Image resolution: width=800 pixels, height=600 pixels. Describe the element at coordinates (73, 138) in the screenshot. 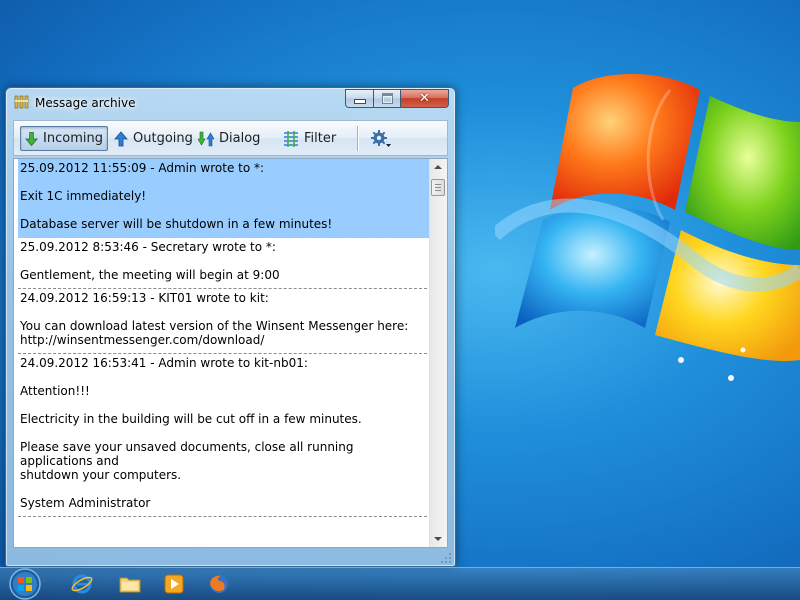

I see `tab-incoming-label: Incoming` at that location.